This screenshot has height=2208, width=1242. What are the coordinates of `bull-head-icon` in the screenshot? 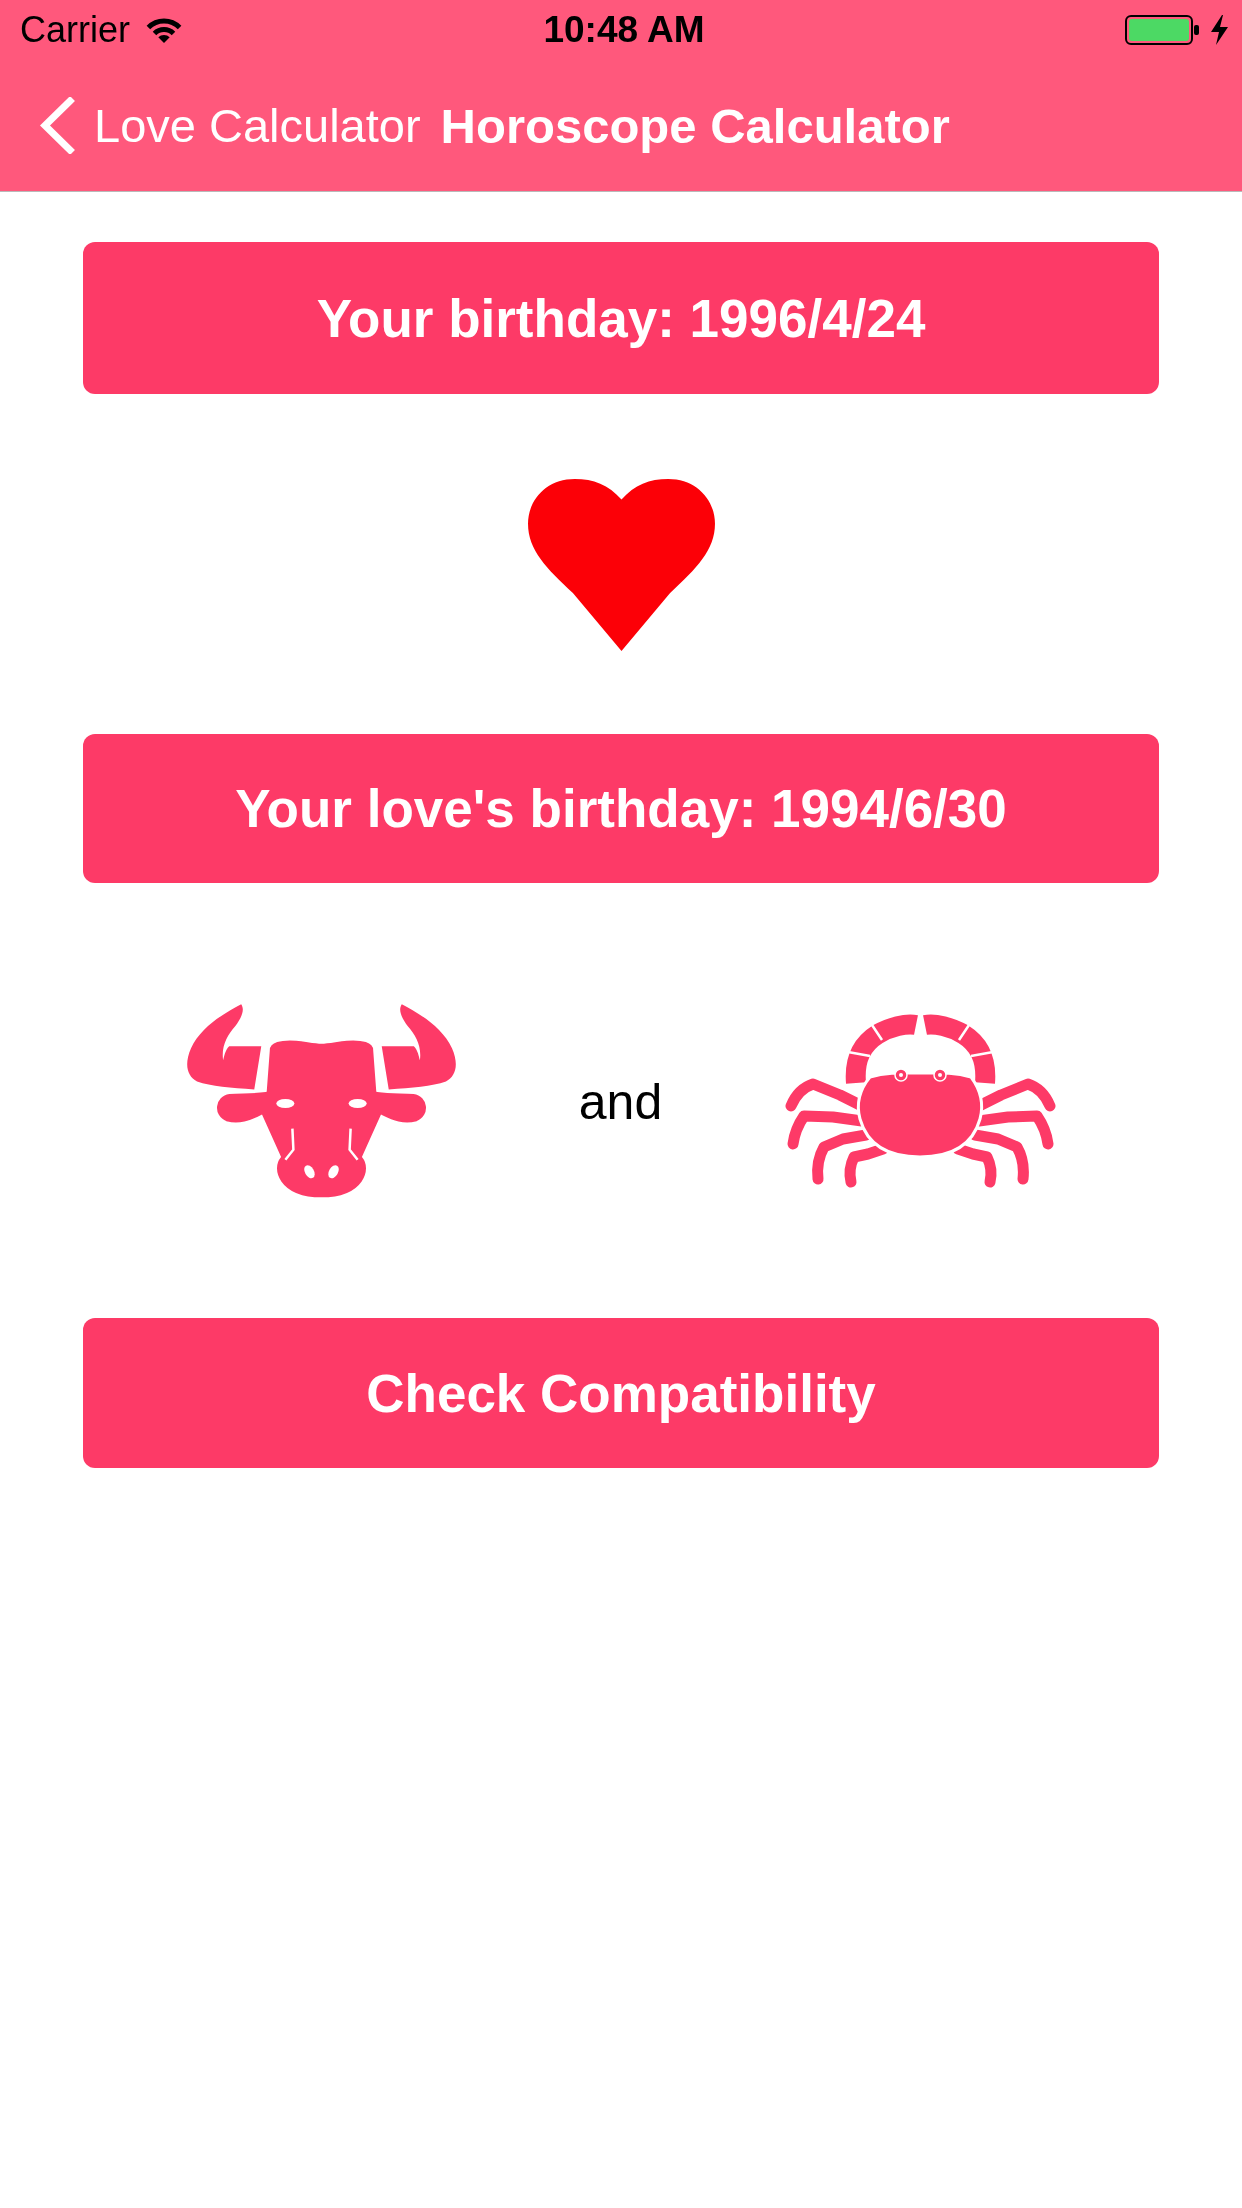 It's located at (321, 1101).